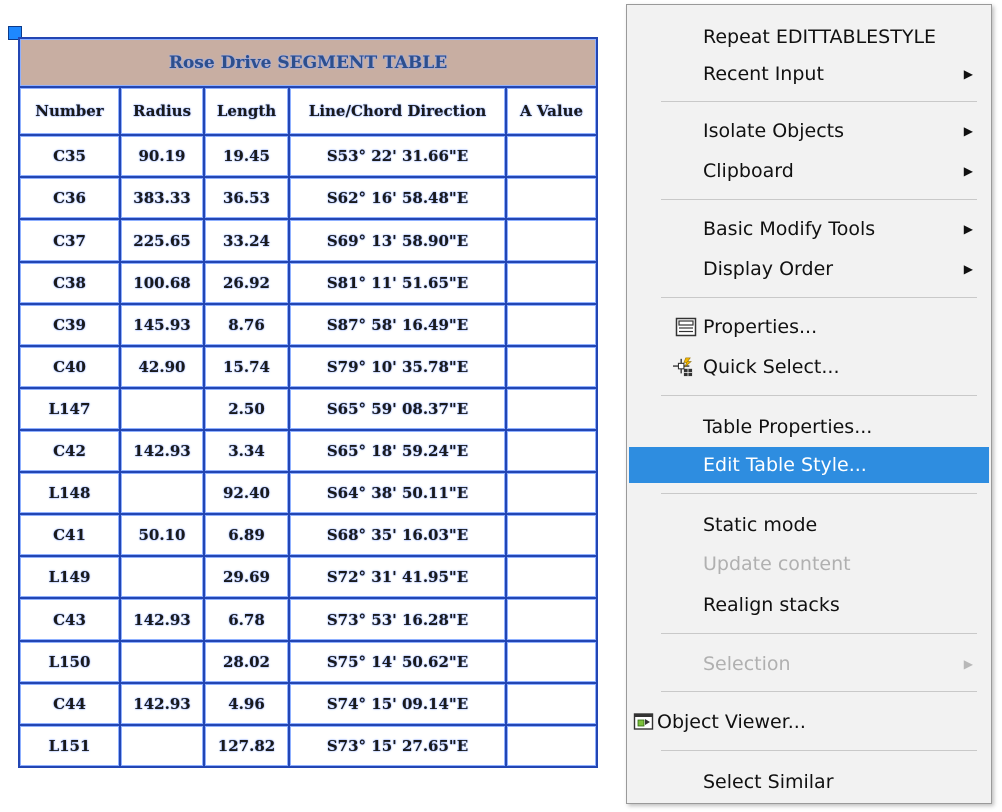  What do you see at coordinates (809, 229) in the screenshot?
I see `menu-item-basic-modify-tools: Basic Modify Tools ▶` at bounding box center [809, 229].